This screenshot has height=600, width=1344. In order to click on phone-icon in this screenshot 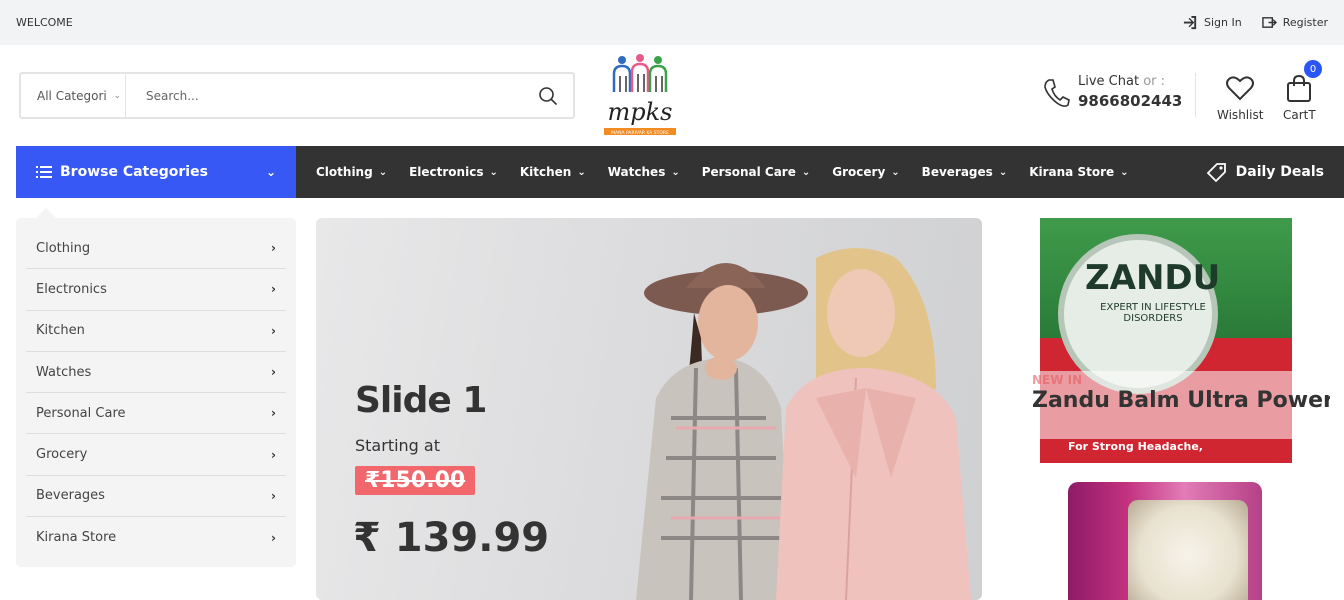, I will do `click(1057, 92)`.